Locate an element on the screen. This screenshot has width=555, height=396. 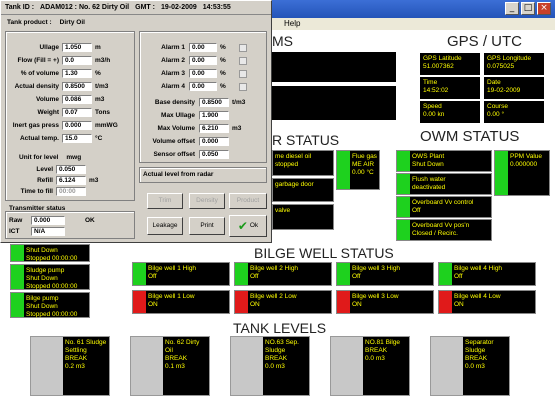
alarm-2-checkbox is located at coordinates (243, 60).